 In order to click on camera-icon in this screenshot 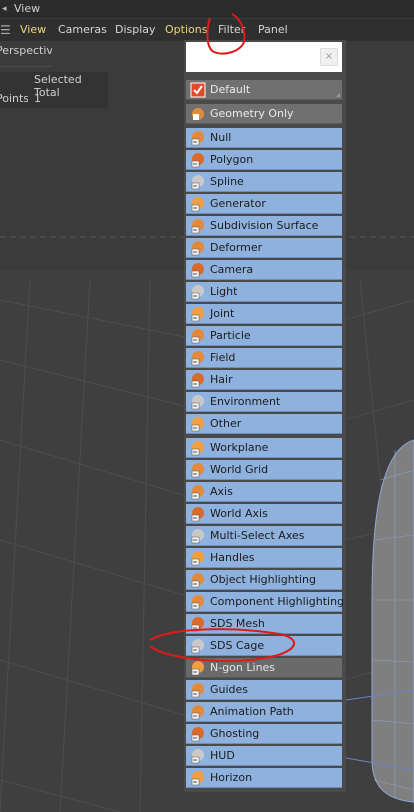, I will do `click(197, 270)`.